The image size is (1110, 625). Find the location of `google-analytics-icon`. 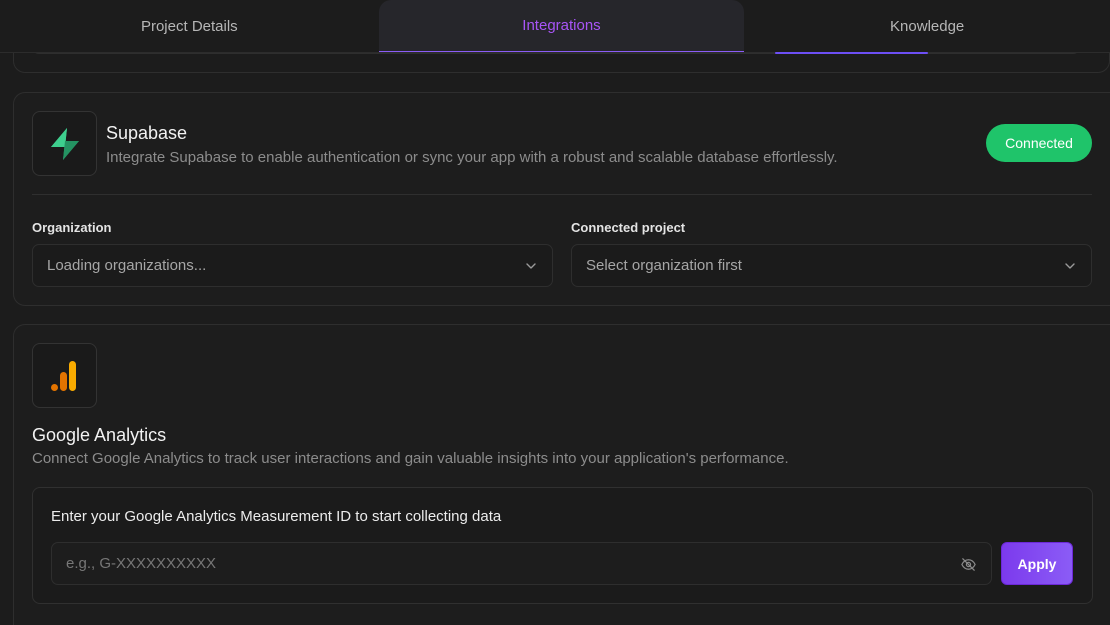

google-analytics-icon is located at coordinates (63, 375).